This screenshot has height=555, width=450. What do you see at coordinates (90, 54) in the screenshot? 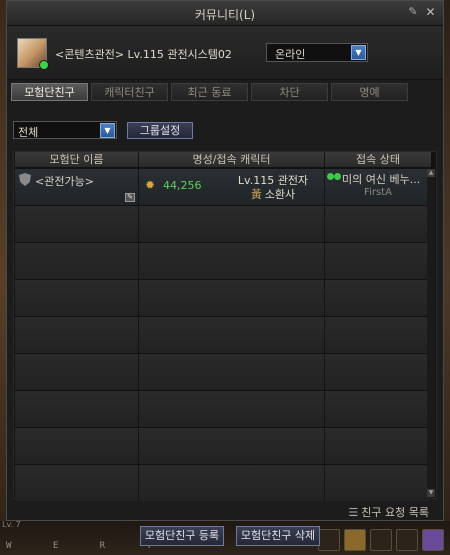
I see `my-name: <콘텐츠관전>` at bounding box center [90, 54].